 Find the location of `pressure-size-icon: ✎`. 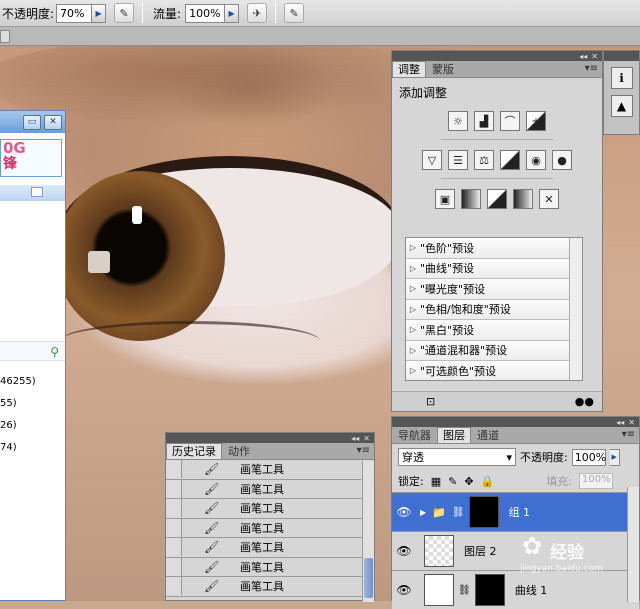

pressure-size-icon: ✎ is located at coordinates (294, 13).